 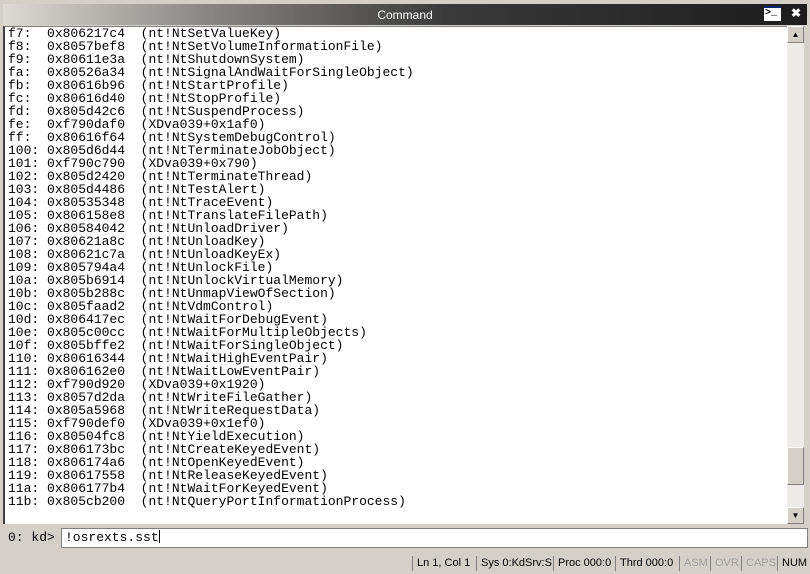 I want to click on status-num: NUM, so click(x=793, y=563).